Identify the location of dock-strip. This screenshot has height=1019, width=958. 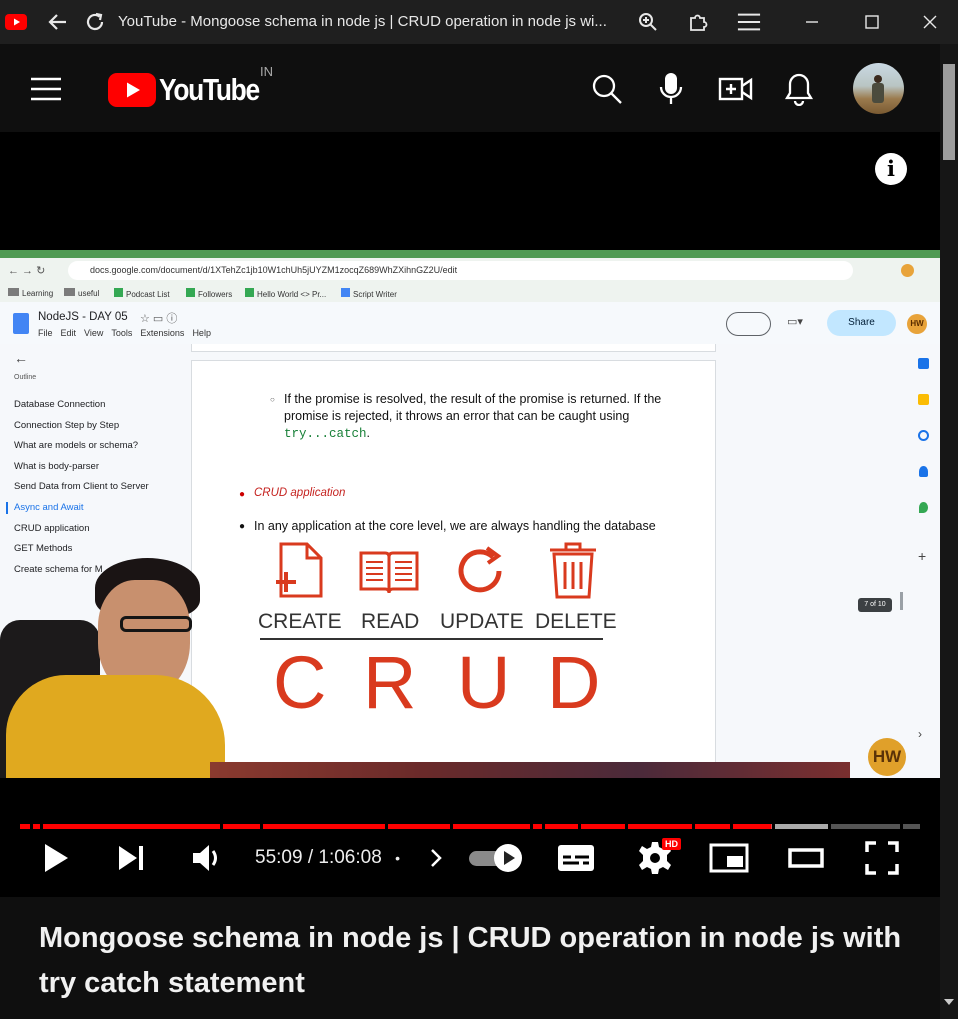
(530, 770).